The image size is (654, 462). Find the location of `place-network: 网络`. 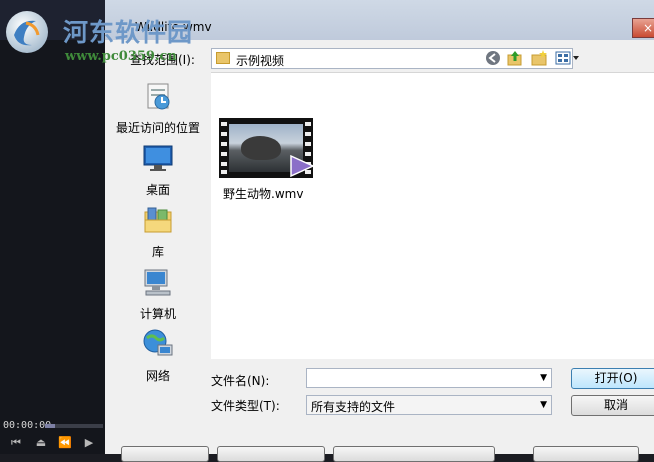

place-network: 网络 is located at coordinates (158, 356).